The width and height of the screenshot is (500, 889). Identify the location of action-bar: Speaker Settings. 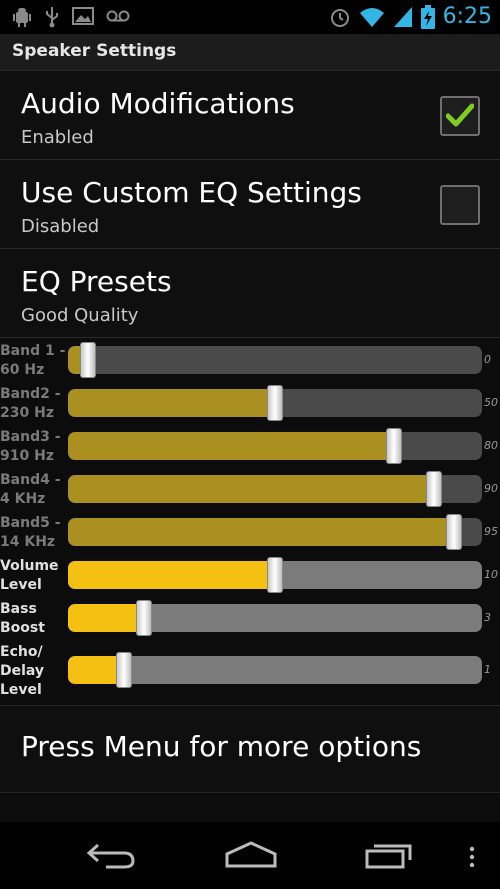
(250, 52).